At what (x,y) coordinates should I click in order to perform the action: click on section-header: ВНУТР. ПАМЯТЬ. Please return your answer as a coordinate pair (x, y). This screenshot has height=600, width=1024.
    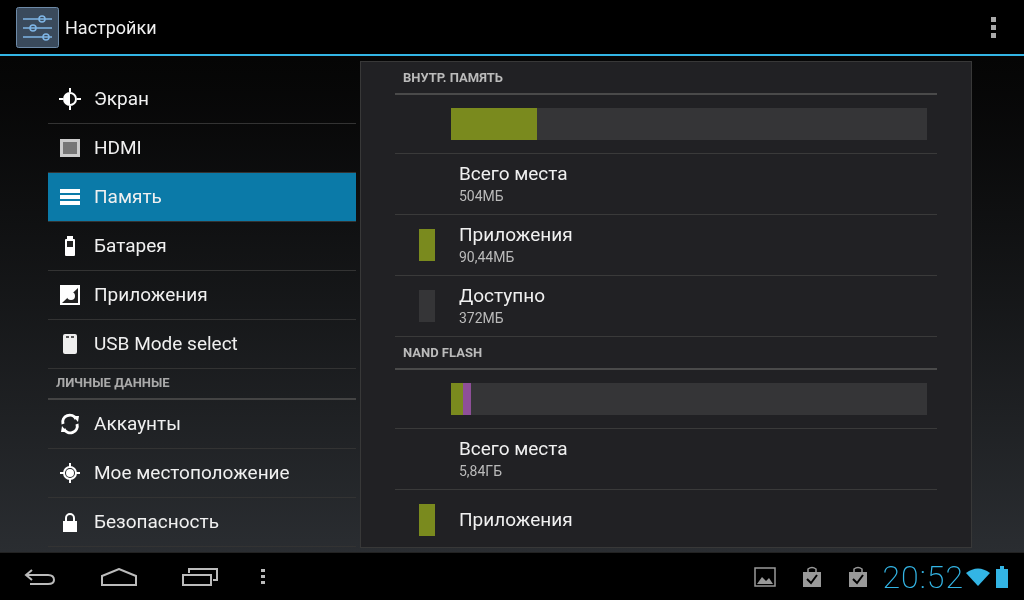
    Looking at the image, I should click on (453, 77).